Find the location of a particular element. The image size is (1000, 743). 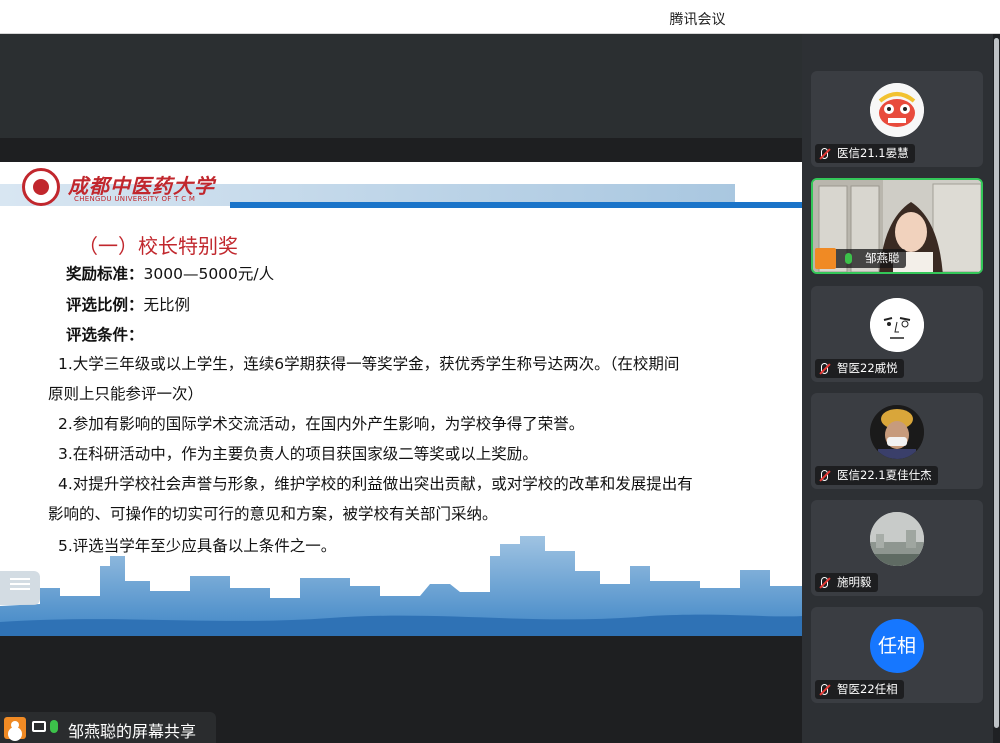

screen-share-indicator: 邹燕聪的屏幕共享 is located at coordinates (108, 727).